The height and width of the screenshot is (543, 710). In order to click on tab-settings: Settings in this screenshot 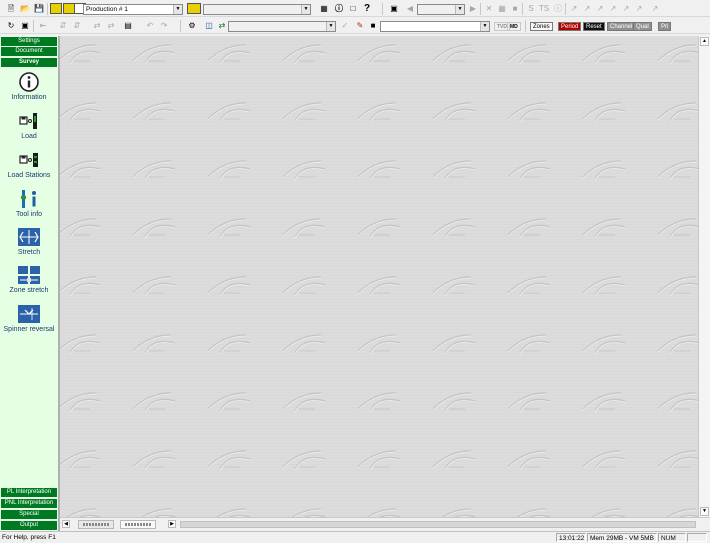, I will do `click(29, 41)`.